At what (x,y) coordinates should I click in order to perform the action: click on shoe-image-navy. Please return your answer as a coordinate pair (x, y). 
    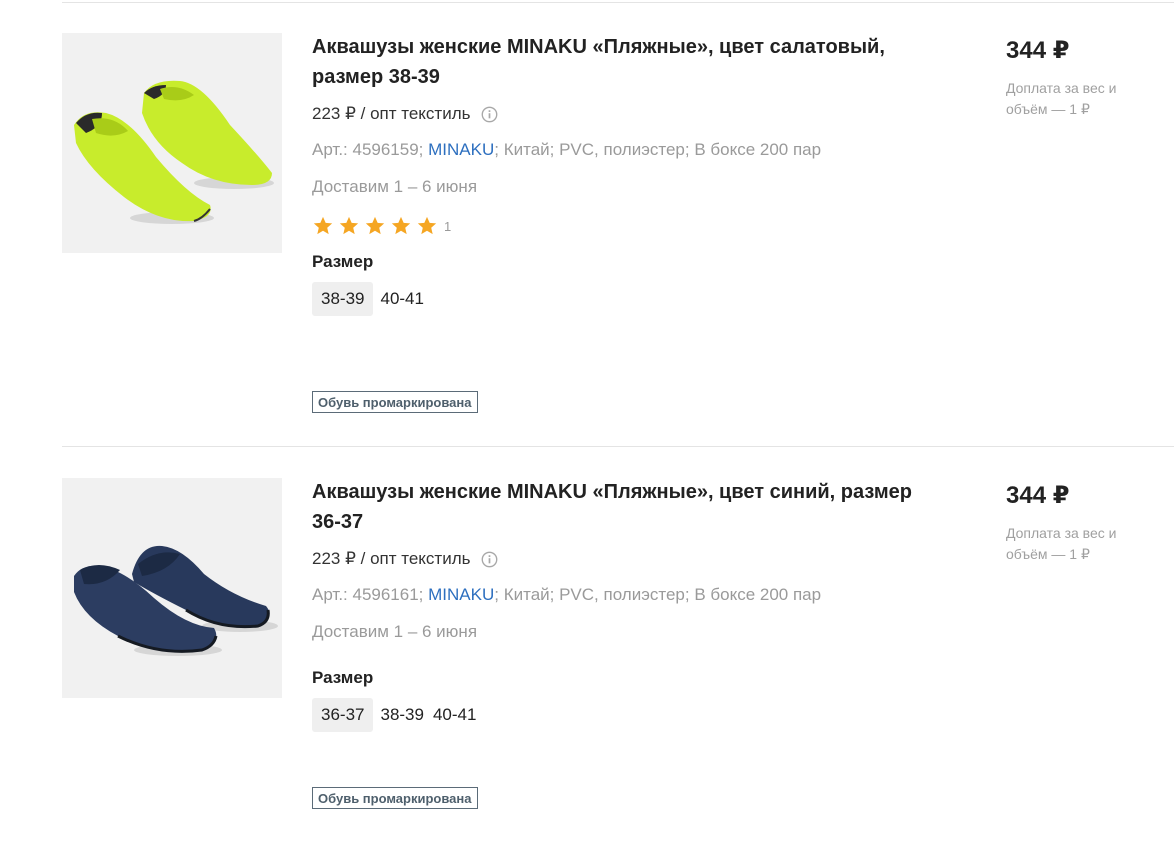
    Looking at the image, I should click on (172, 588).